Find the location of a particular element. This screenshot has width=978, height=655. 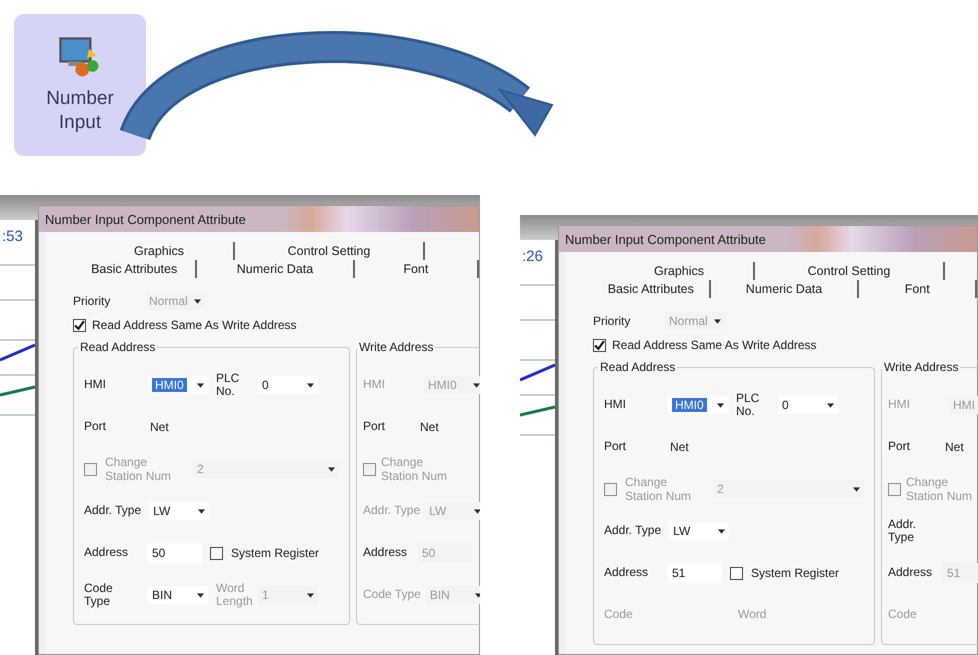

number-input-button: Number Input is located at coordinates (80, 85).